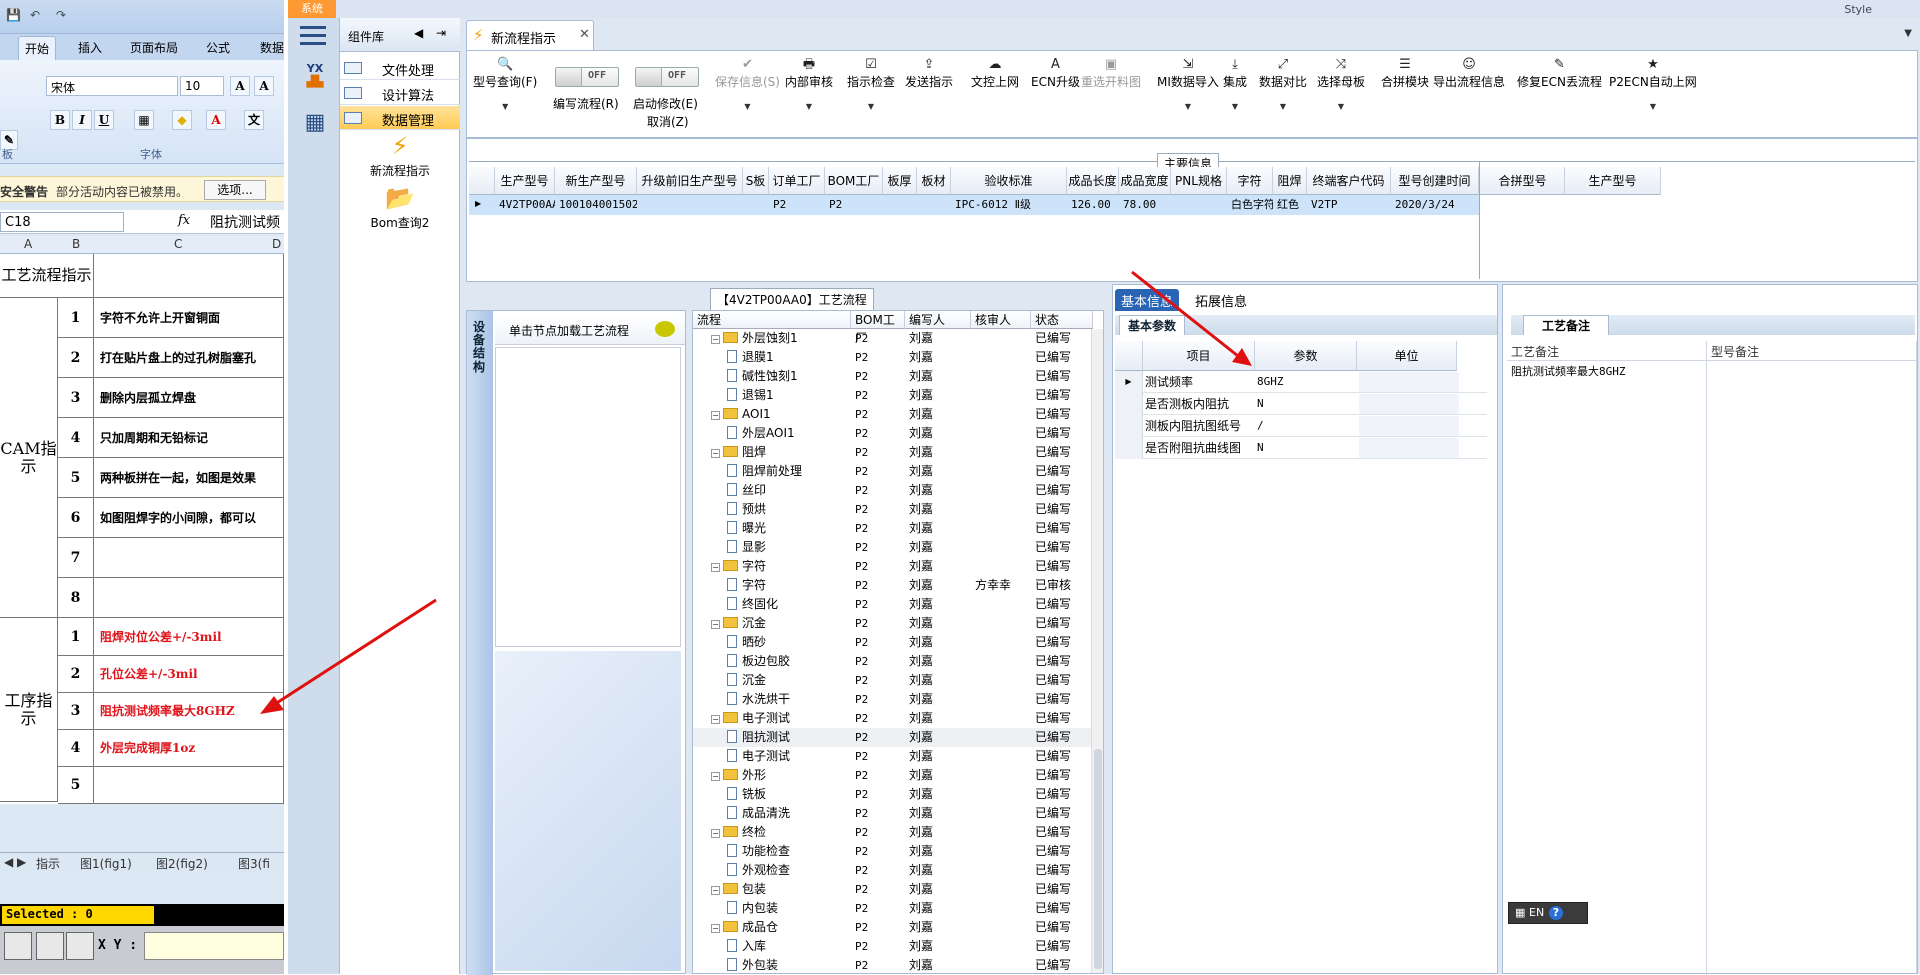 This screenshot has width=1920, height=975. What do you see at coordinates (746, 528) in the screenshot?
I see `flow-node: 曝光` at bounding box center [746, 528].